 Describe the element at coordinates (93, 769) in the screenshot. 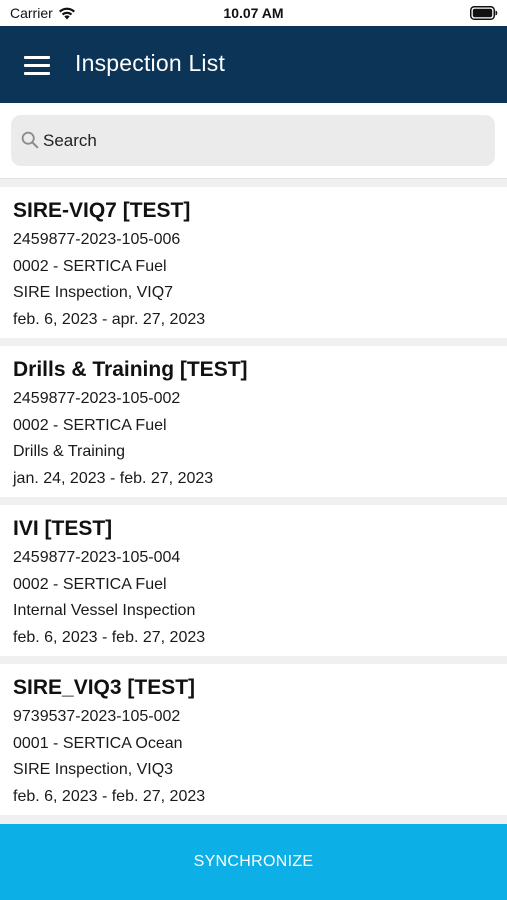

I see `inspection-type: SIRE Inspection, VIQ3` at that location.